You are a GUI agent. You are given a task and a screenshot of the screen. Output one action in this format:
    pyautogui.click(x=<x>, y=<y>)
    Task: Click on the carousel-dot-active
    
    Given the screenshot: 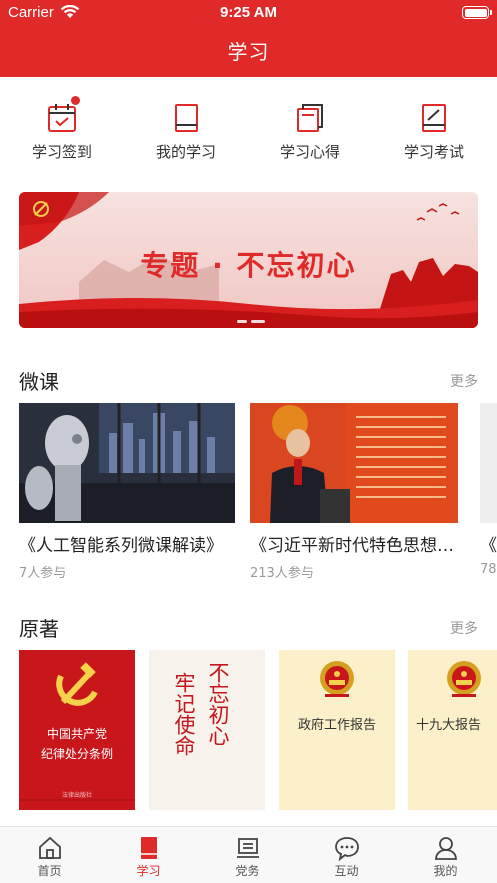 What is the action you would take?
    pyautogui.click(x=258, y=321)
    